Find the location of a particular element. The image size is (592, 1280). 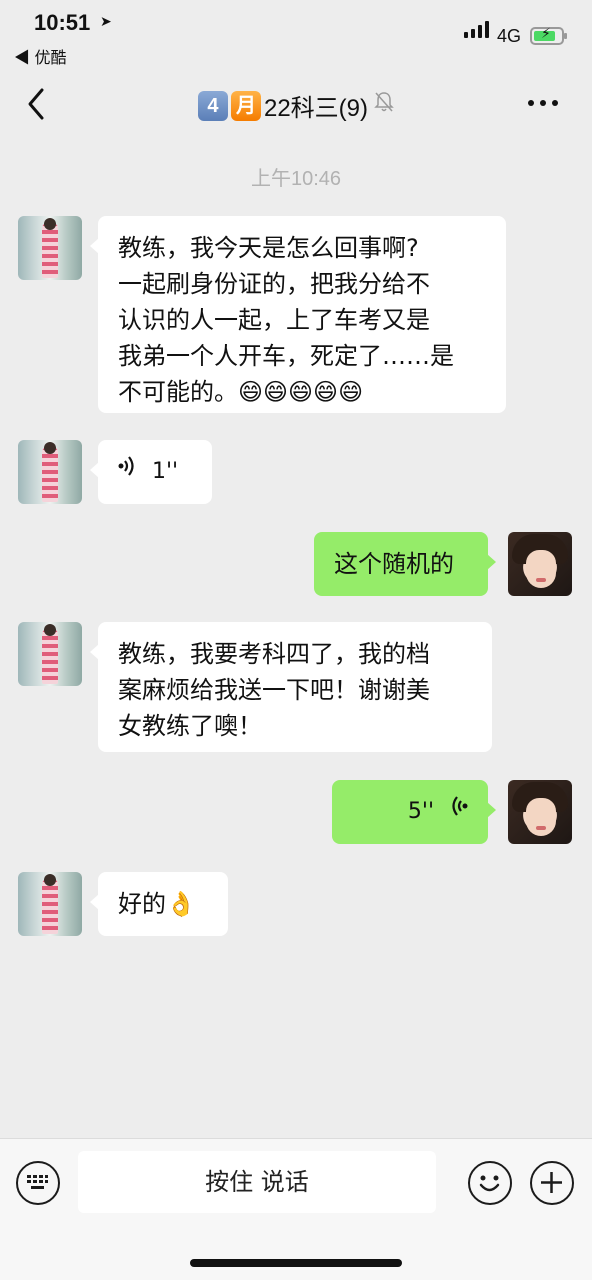

message-bubble: 好的👌 is located at coordinates (159, 904).